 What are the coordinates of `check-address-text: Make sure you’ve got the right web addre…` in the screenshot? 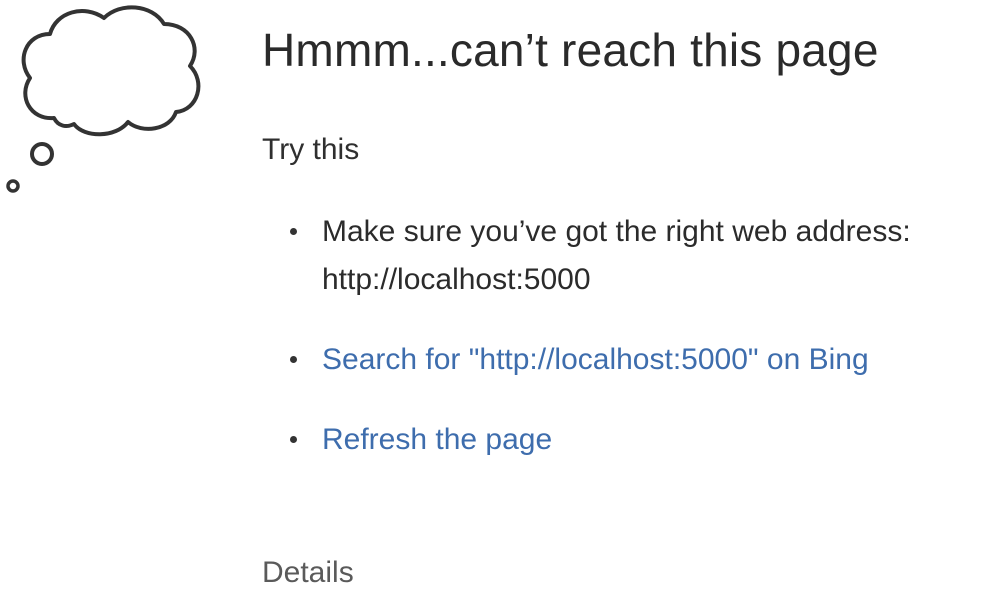 It's located at (616, 231).